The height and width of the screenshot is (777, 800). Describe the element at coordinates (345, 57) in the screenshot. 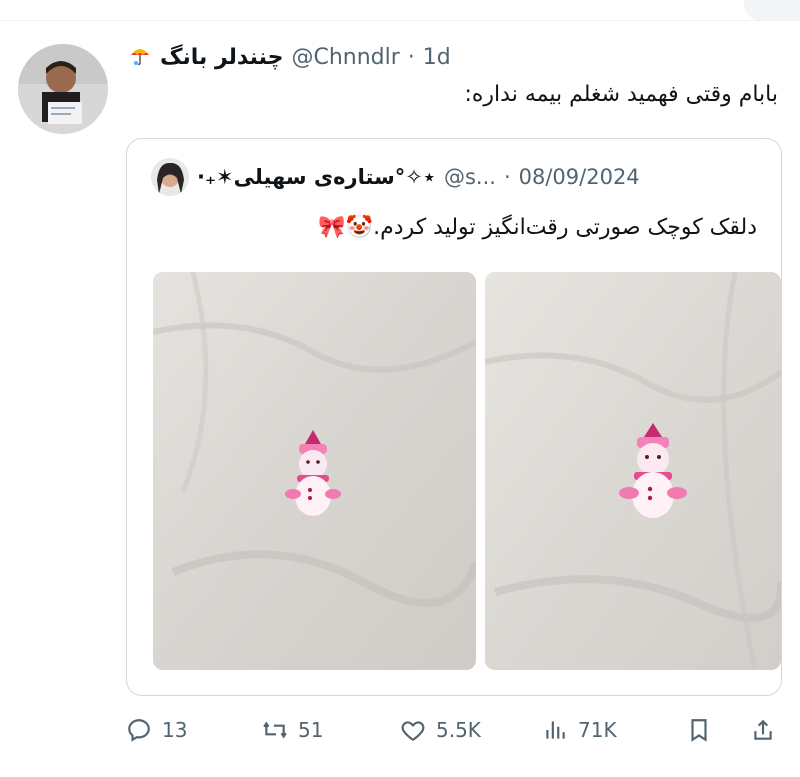

I see `author-handle: @Chnndlr` at that location.